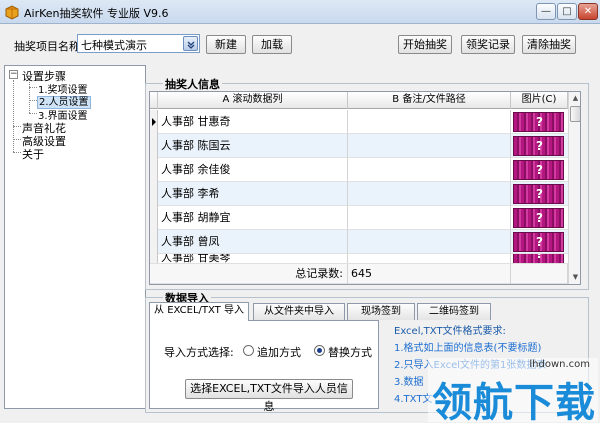 This screenshot has width=600, height=423. Describe the element at coordinates (253, 170) in the screenshot. I see `cell-name: 人事部 余佳俊` at that location.